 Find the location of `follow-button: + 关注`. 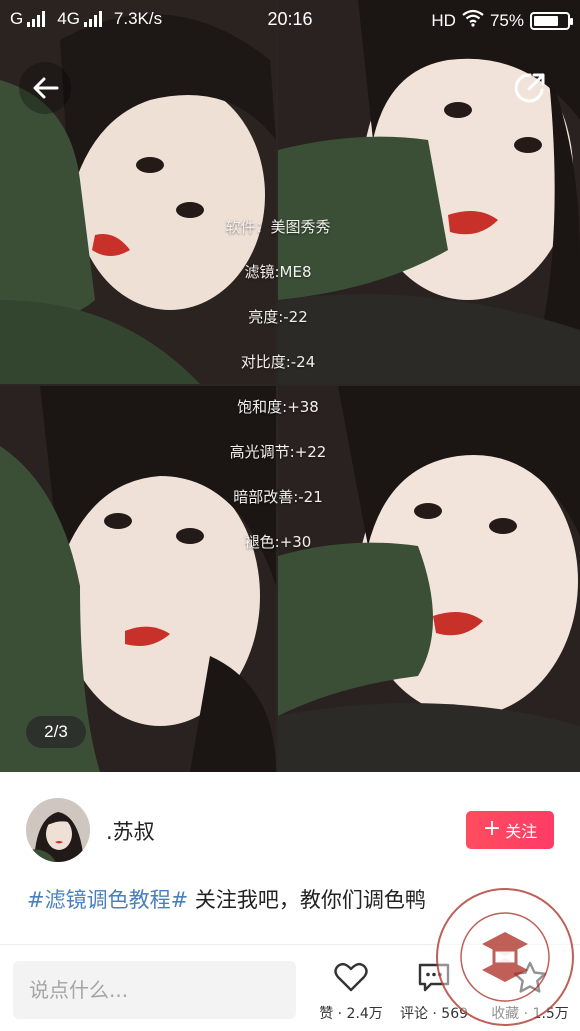

follow-button: + 关注 is located at coordinates (510, 830).